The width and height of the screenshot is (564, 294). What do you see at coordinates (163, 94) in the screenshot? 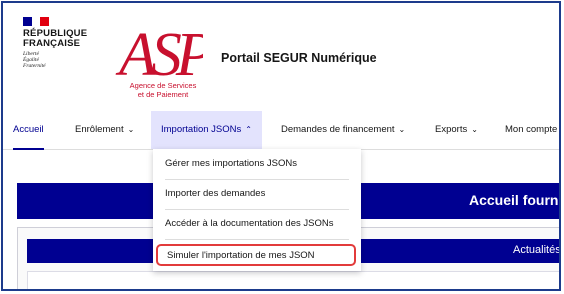
I see `asp-subtitle-line2: et de Paiement` at bounding box center [163, 94].